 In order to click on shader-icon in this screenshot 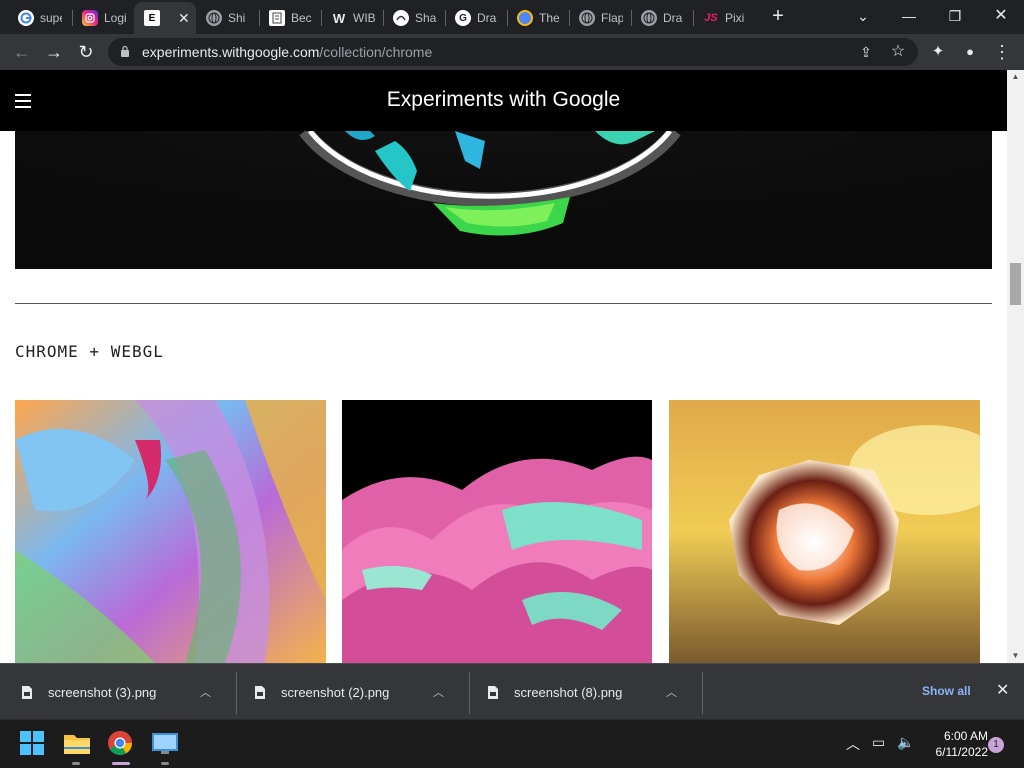, I will do `click(401, 18)`.